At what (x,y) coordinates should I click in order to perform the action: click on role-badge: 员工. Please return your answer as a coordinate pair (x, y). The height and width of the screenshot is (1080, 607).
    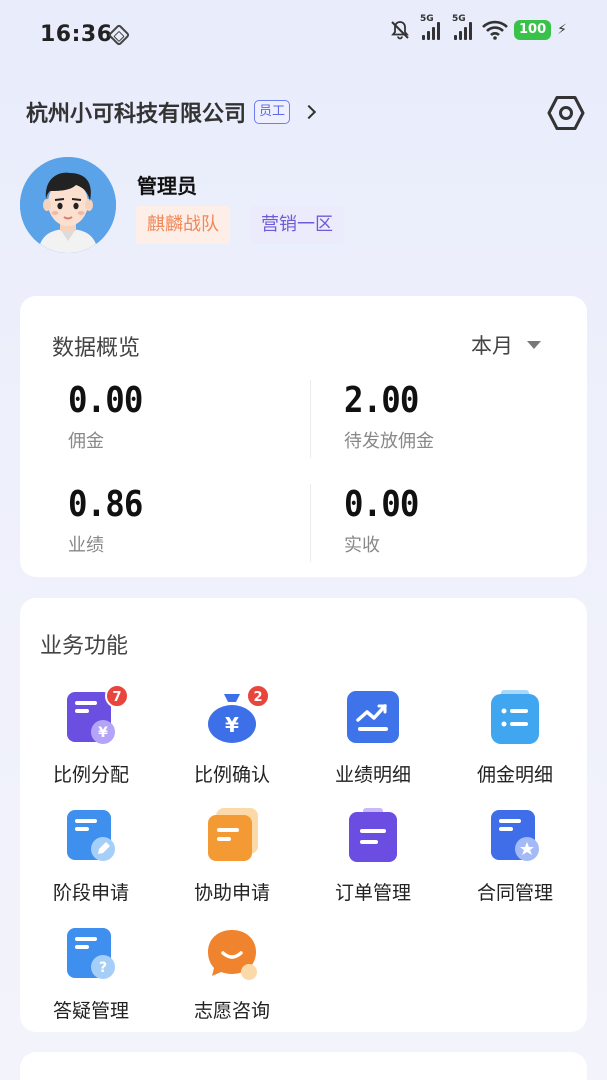
    Looking at the image, I should click on (272, 112).